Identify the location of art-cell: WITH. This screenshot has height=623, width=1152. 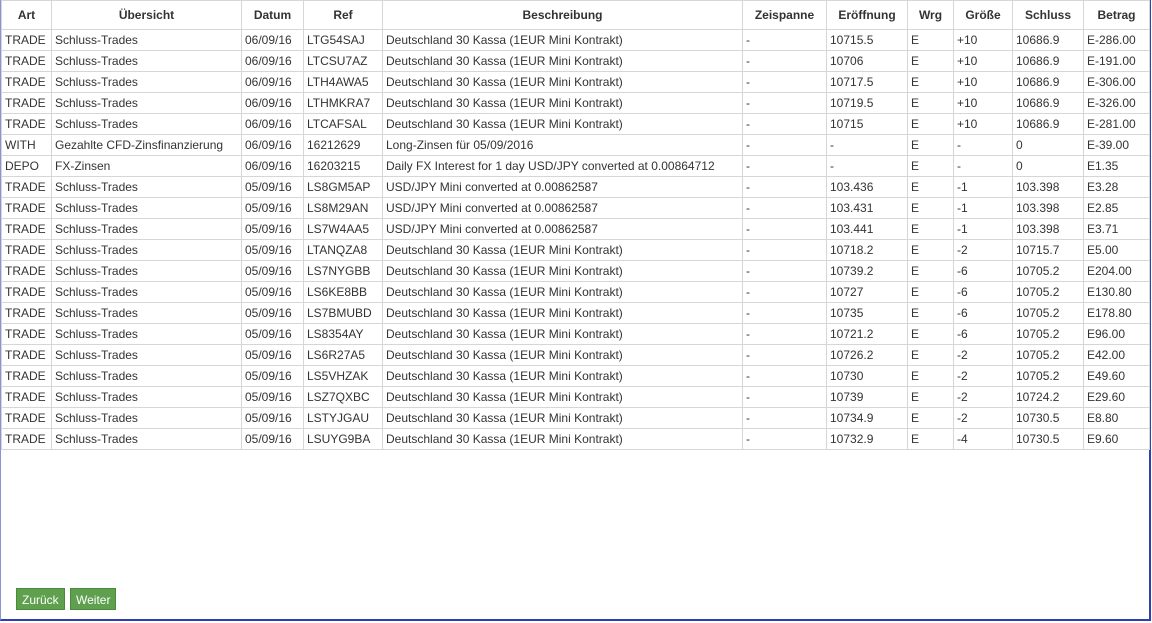
(26, 145).